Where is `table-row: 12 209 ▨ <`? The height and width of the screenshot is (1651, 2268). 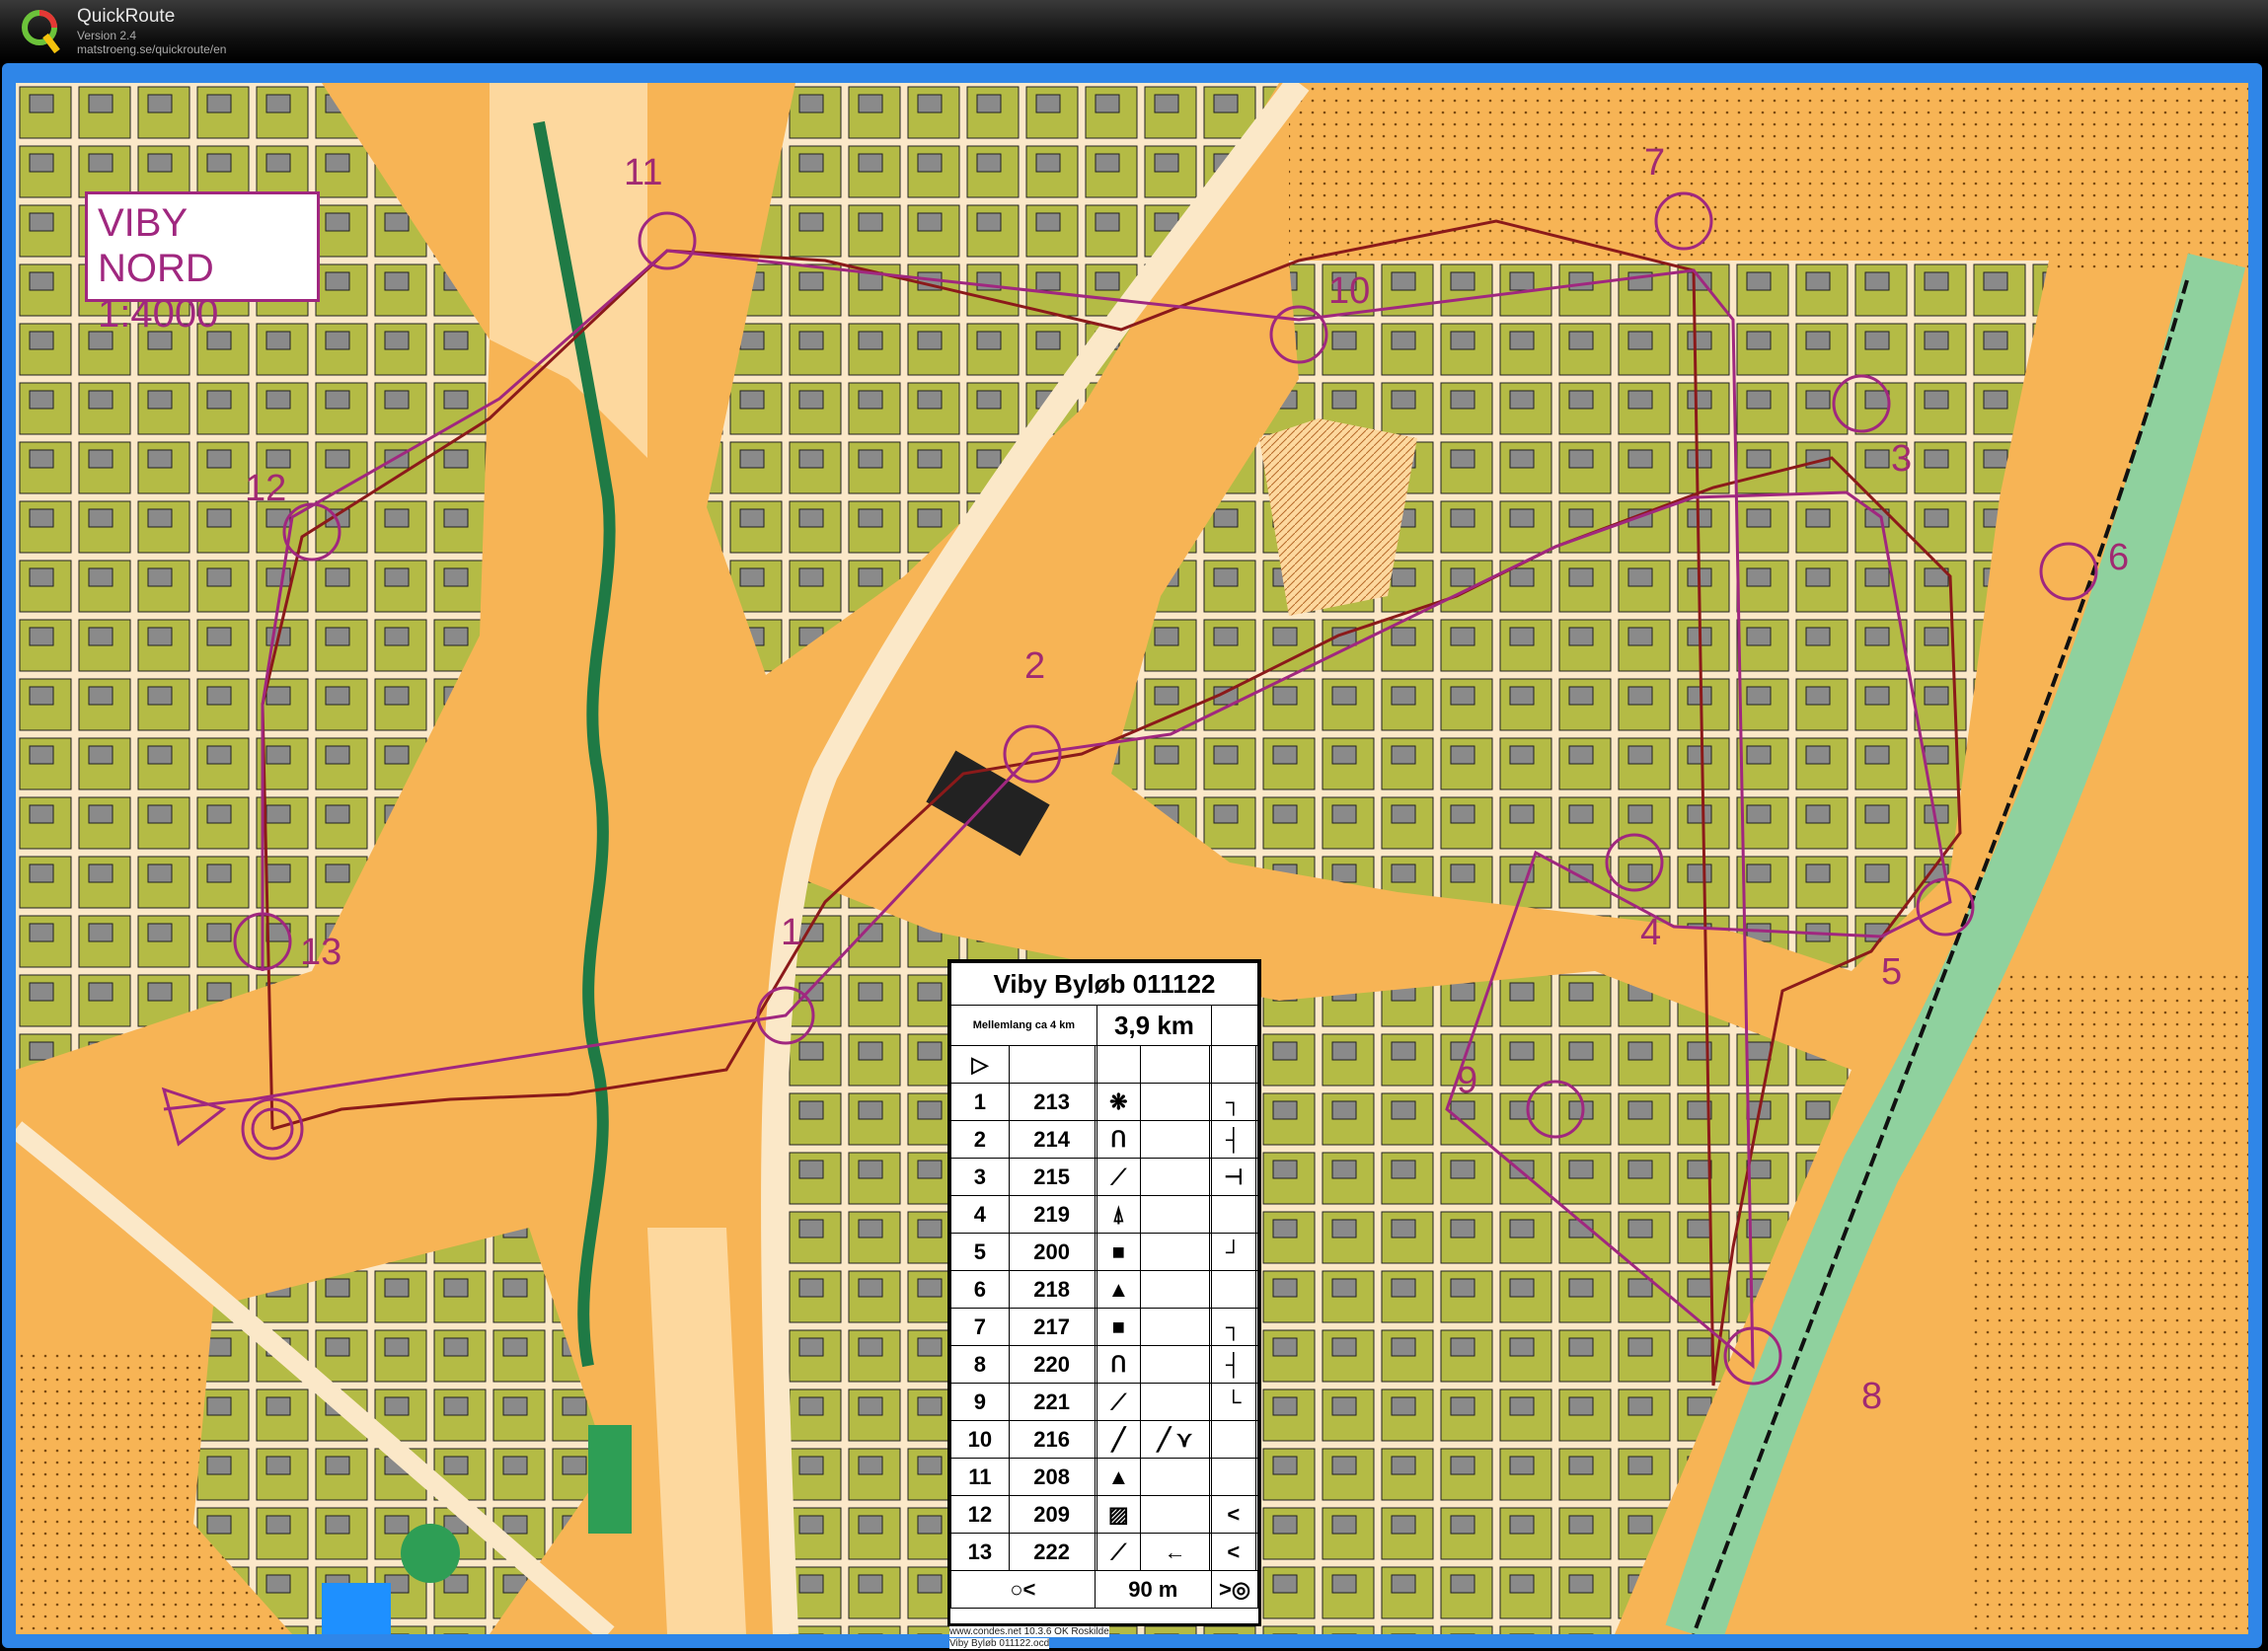
table-row: 12 209 ▨ < is located at coordinates (1104, 1514).